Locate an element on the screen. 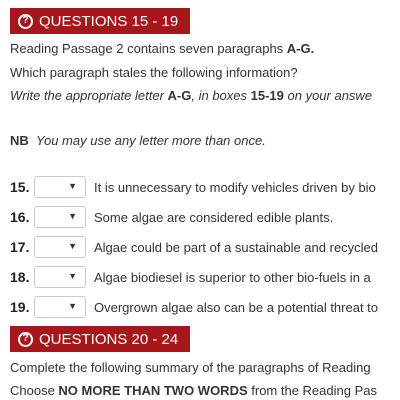  question-text: Some algae are considered edible plants. is located at coordinates (214, 217).